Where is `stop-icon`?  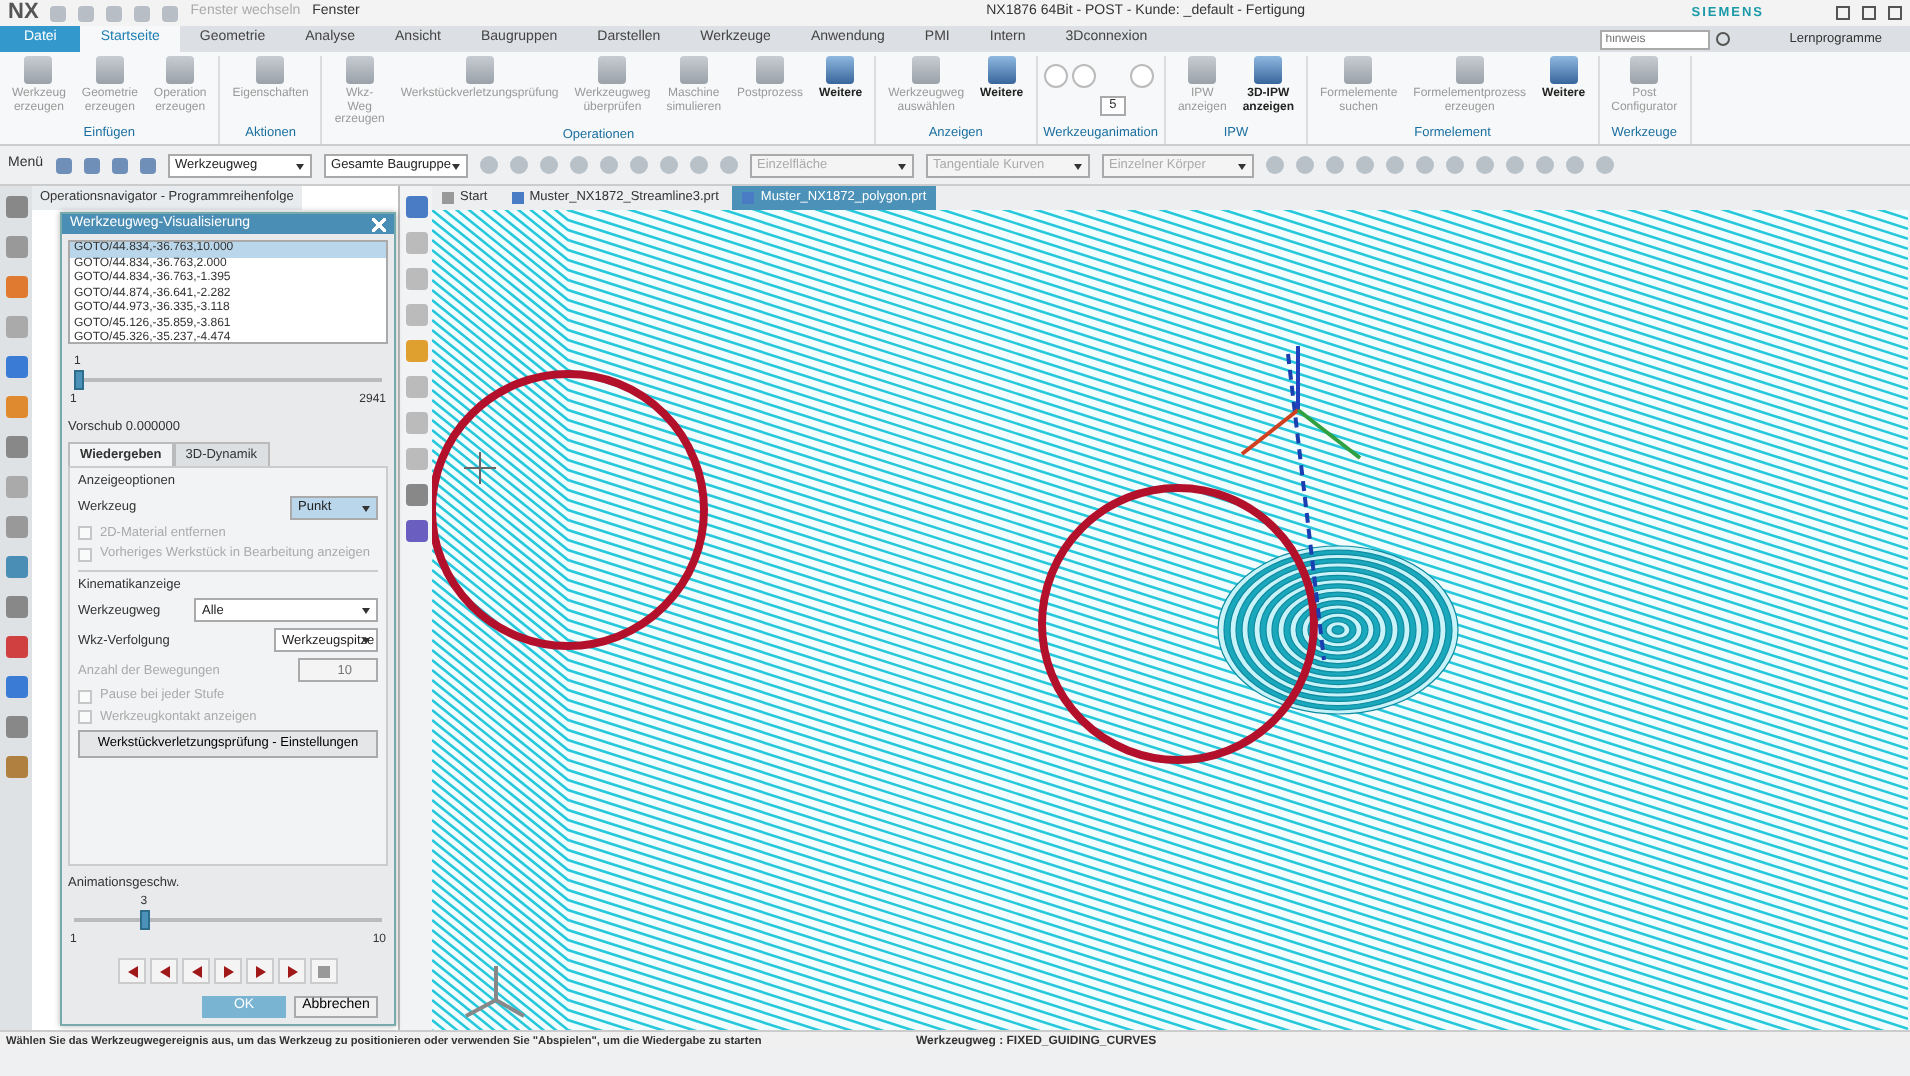
stop-icon is located at coordinates (324, 971).